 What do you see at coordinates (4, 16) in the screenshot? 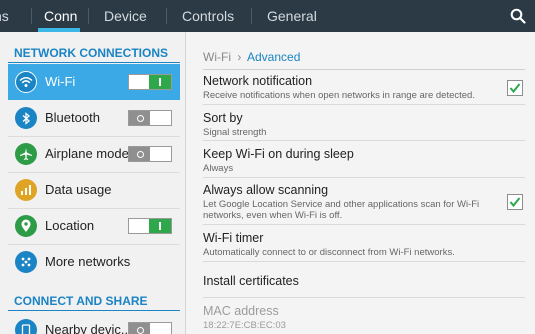
I see `tab-connections-prev: ns` at bounding box center [4, 16].